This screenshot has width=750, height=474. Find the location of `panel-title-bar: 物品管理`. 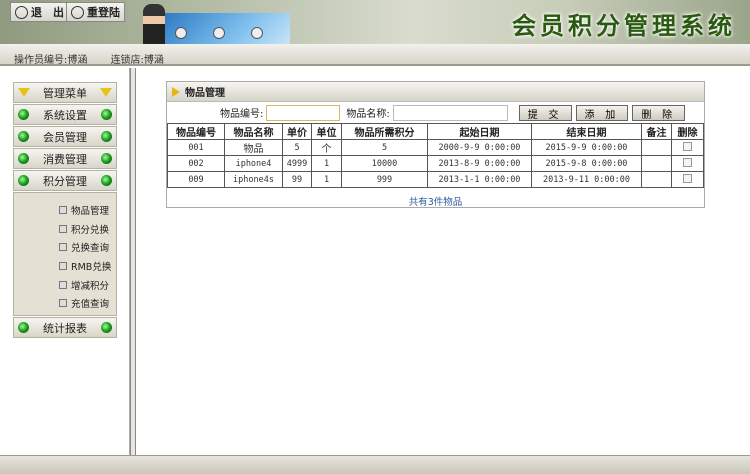

panel-title-bar: 物品管理 is located at coordinates (435, 92).